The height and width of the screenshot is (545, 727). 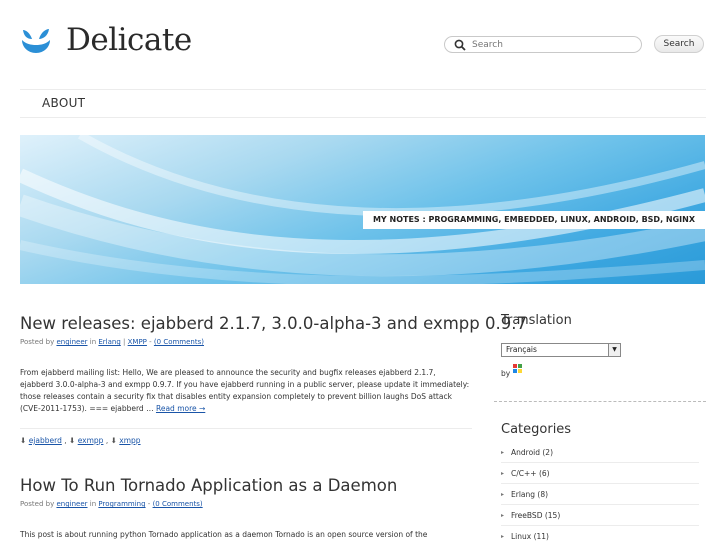 What do you see at coordinates (561, 350) in the screenshot?
I see `language-select: Français ▼` at bounding box center [561, 350].